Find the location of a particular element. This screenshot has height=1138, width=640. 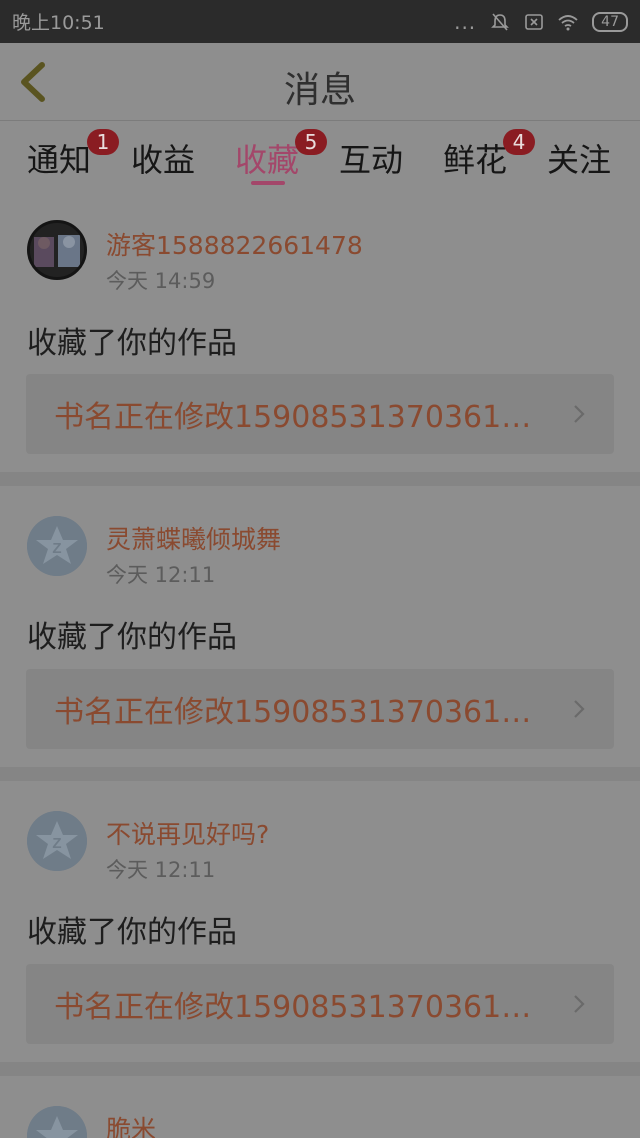

status-time: 晚上10:51 is located at coordinates (58, 23).